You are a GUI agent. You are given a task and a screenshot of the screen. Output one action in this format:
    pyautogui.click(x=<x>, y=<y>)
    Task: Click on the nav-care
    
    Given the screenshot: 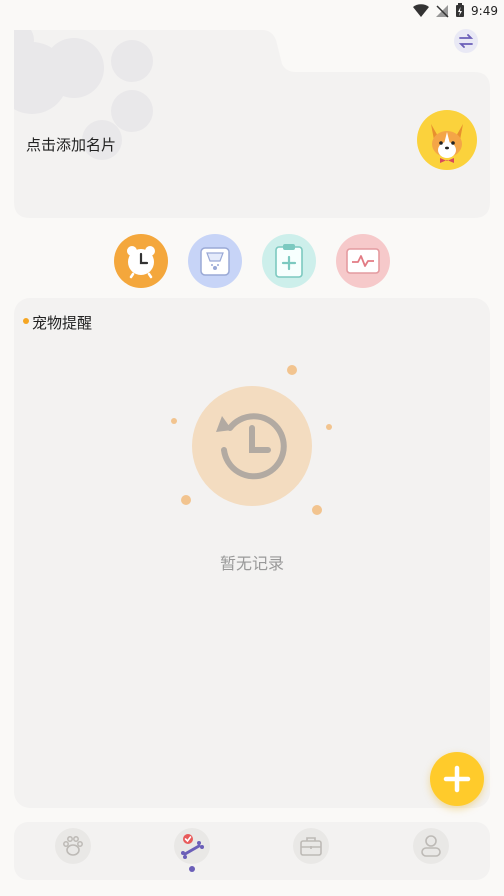 What is the action you would take?
    pyautogui.click(x=192, y=846)
    